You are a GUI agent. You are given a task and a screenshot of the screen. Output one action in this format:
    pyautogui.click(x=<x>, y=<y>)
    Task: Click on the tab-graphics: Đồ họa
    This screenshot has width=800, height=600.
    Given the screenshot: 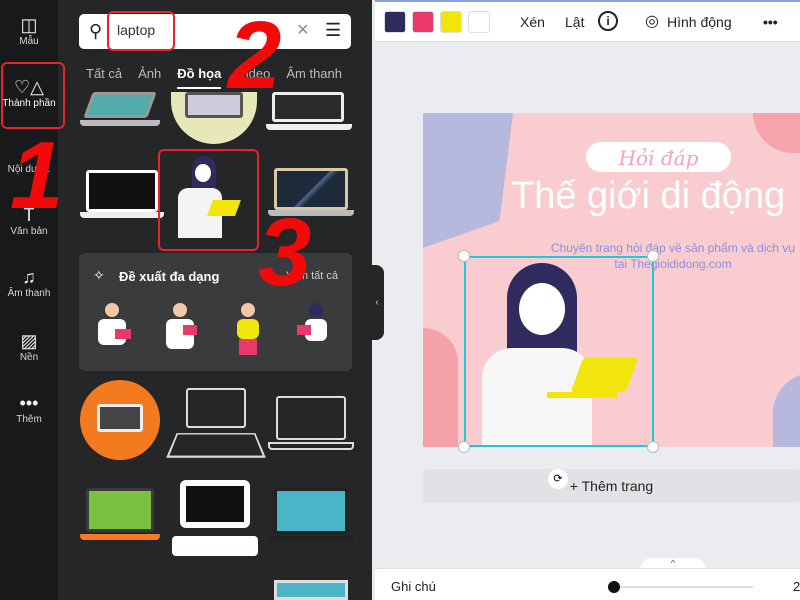 What is the action you would take?
    pyautogui.click(x=199, y=77)
    